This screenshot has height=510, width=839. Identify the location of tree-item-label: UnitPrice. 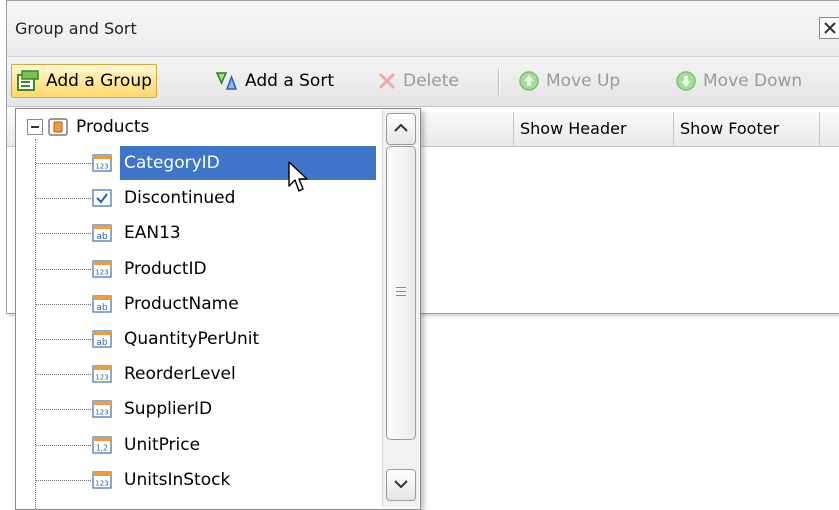
(162, 444).